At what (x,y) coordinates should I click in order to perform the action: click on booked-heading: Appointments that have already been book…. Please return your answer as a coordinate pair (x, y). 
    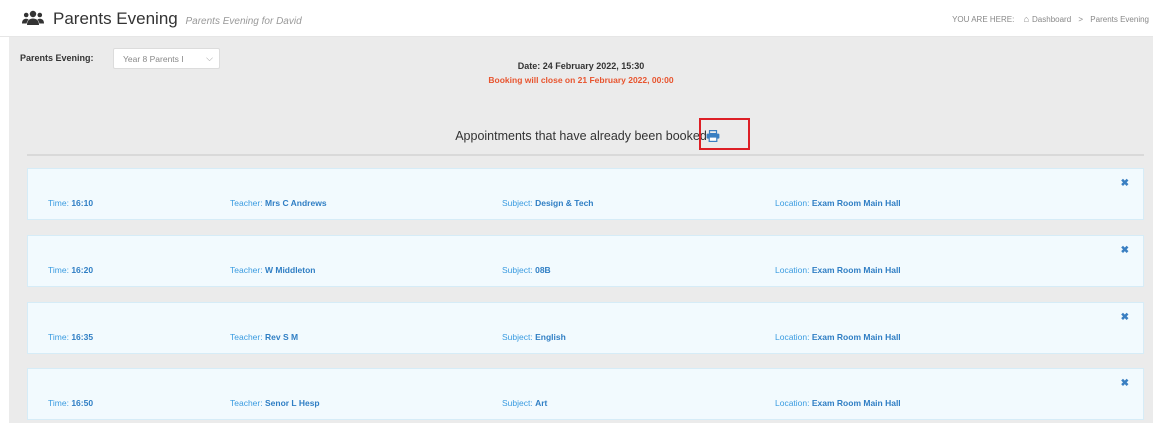
    Looking at the image, I should click on (581, 136).